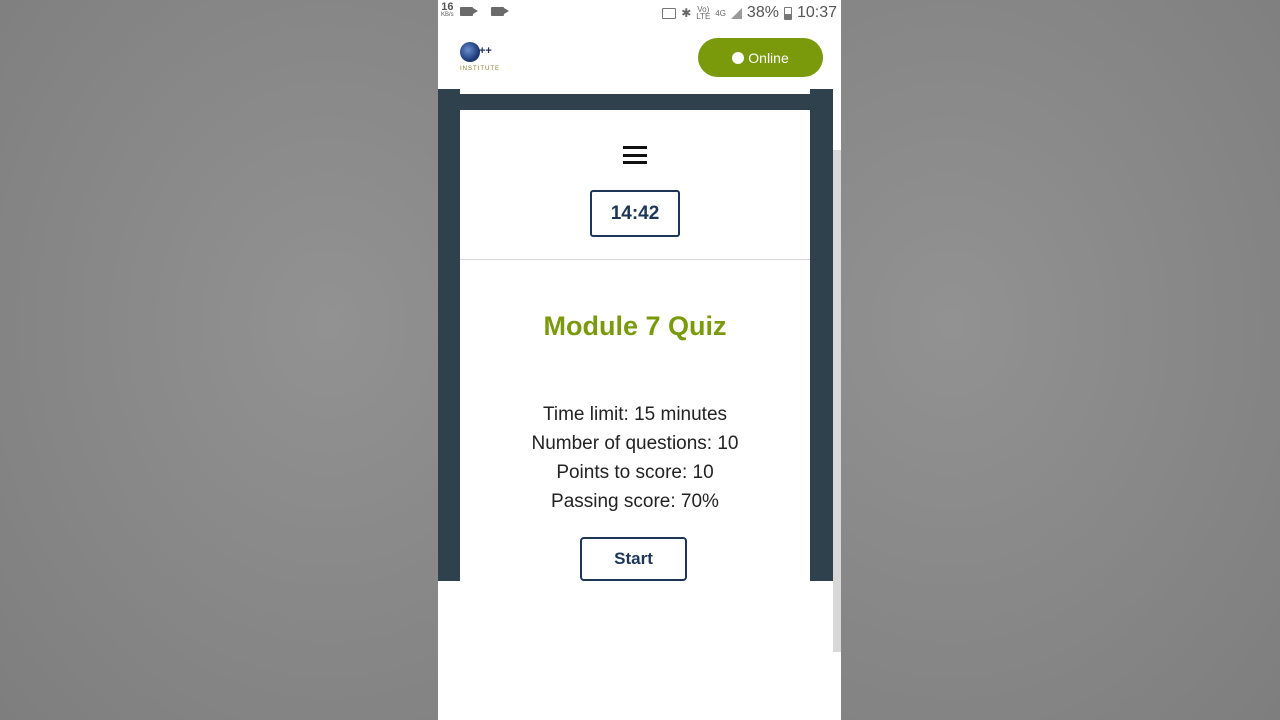  What do you see at coordinates (635, 443) in the screenshot?
I see `number-of-questions: Number of questions: 10` at bounding box center [635, 443].